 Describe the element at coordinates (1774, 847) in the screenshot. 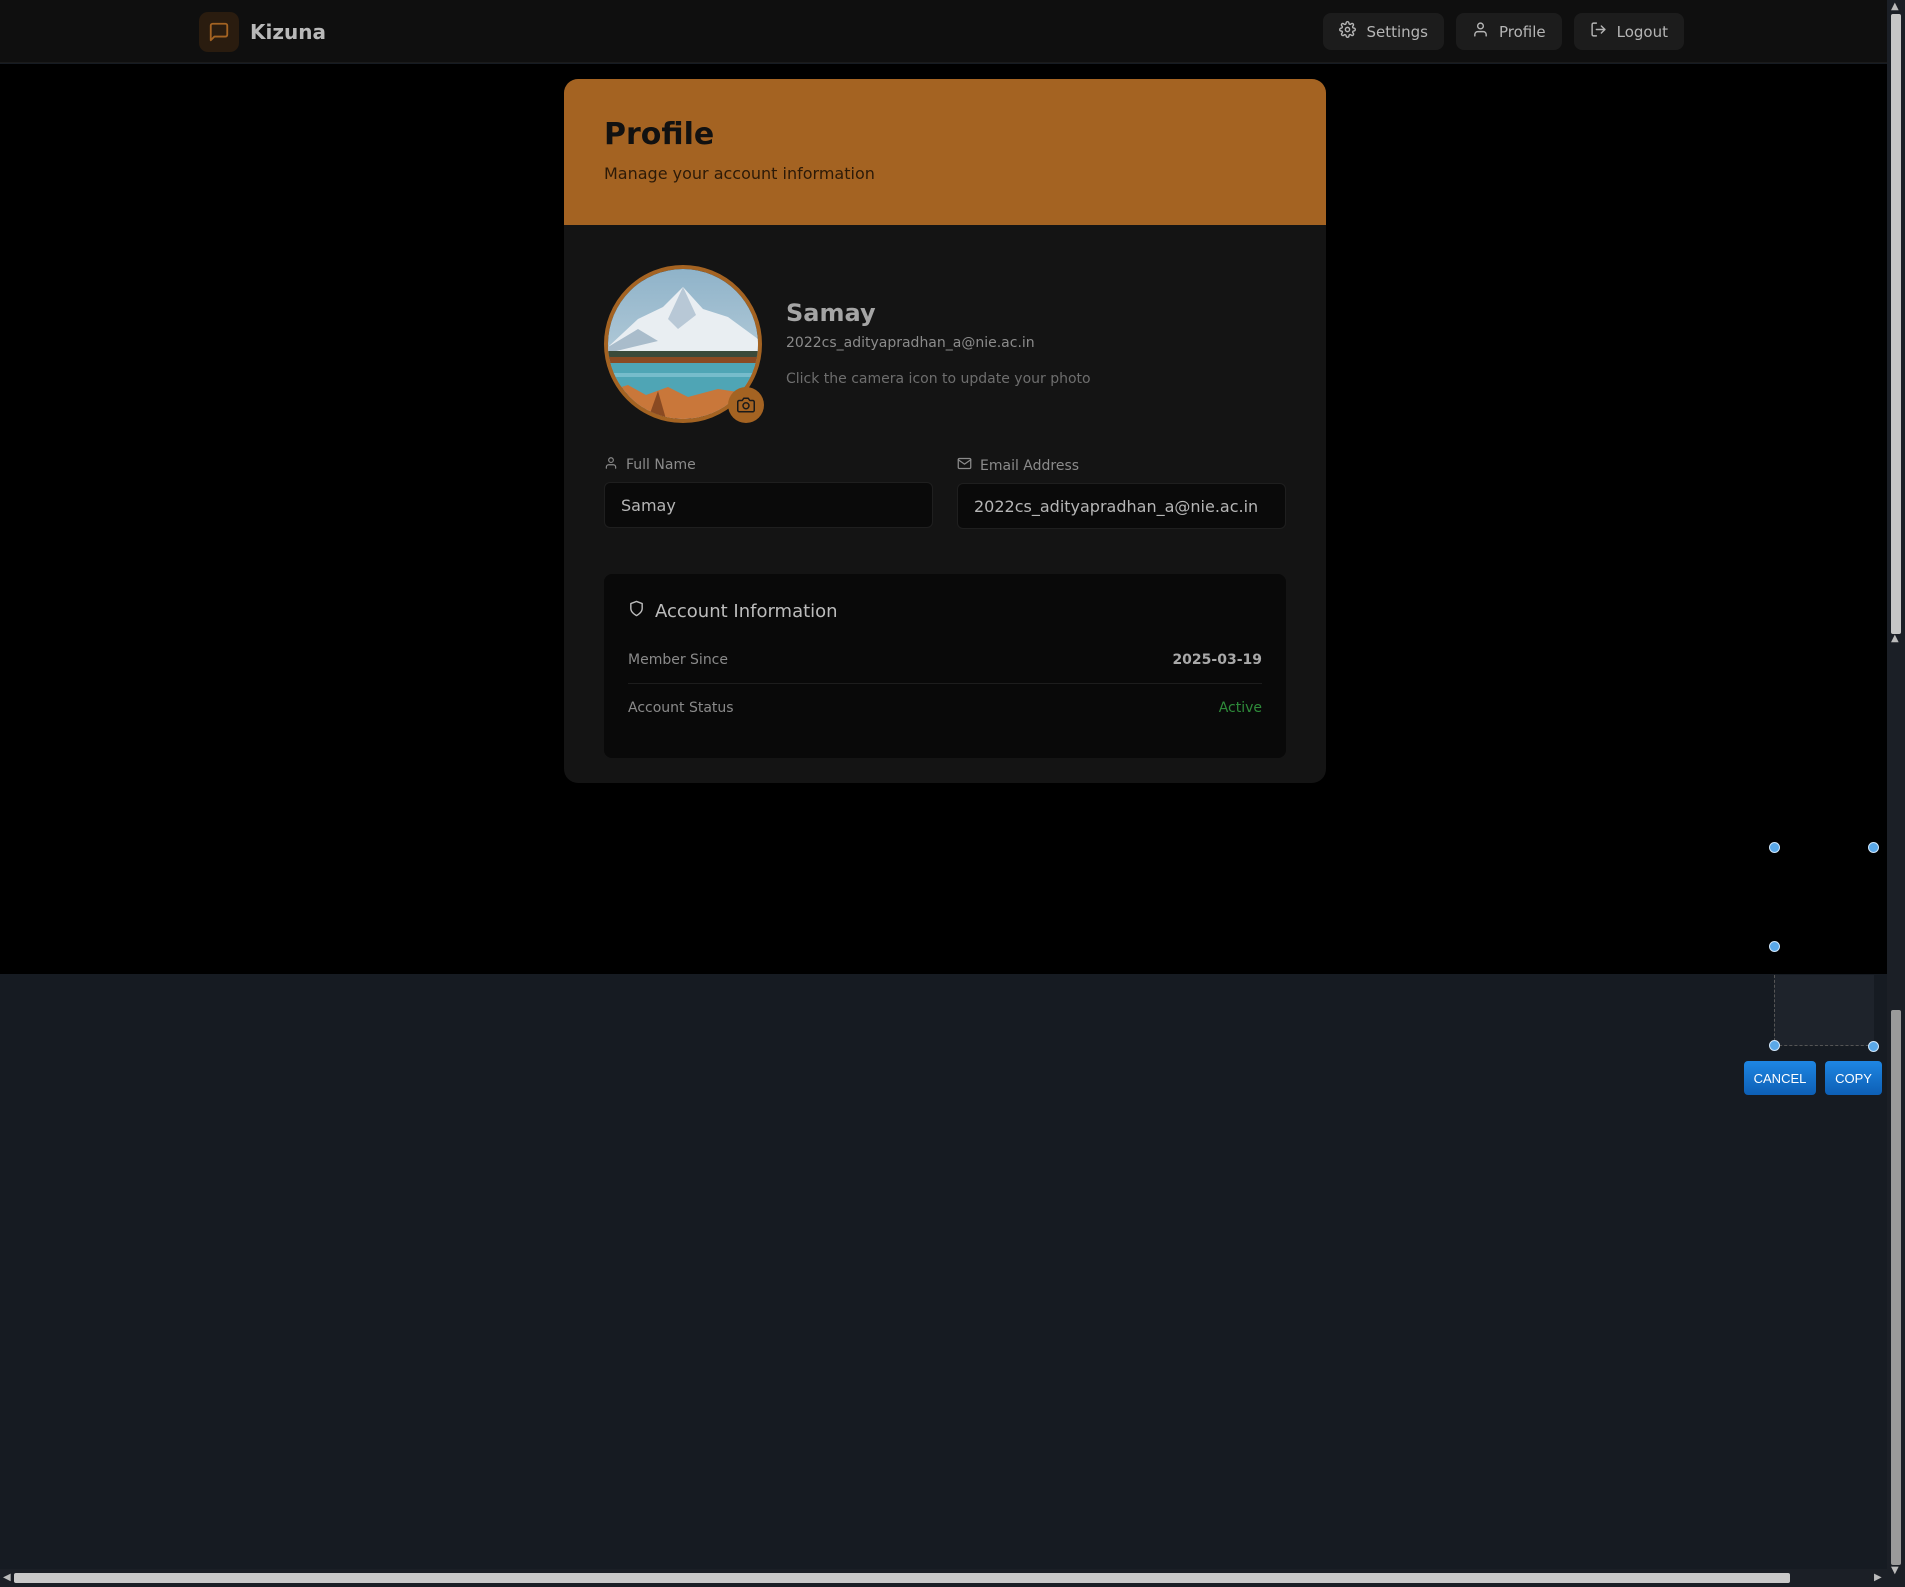

I see `selection-handle-top-left` at that location.